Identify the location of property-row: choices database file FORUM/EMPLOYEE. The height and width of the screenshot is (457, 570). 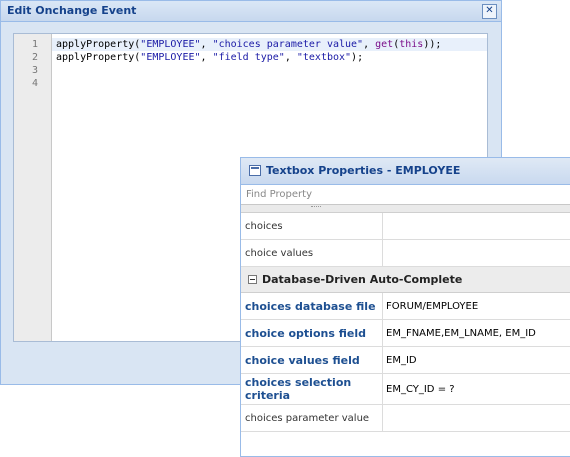
(405, 306).